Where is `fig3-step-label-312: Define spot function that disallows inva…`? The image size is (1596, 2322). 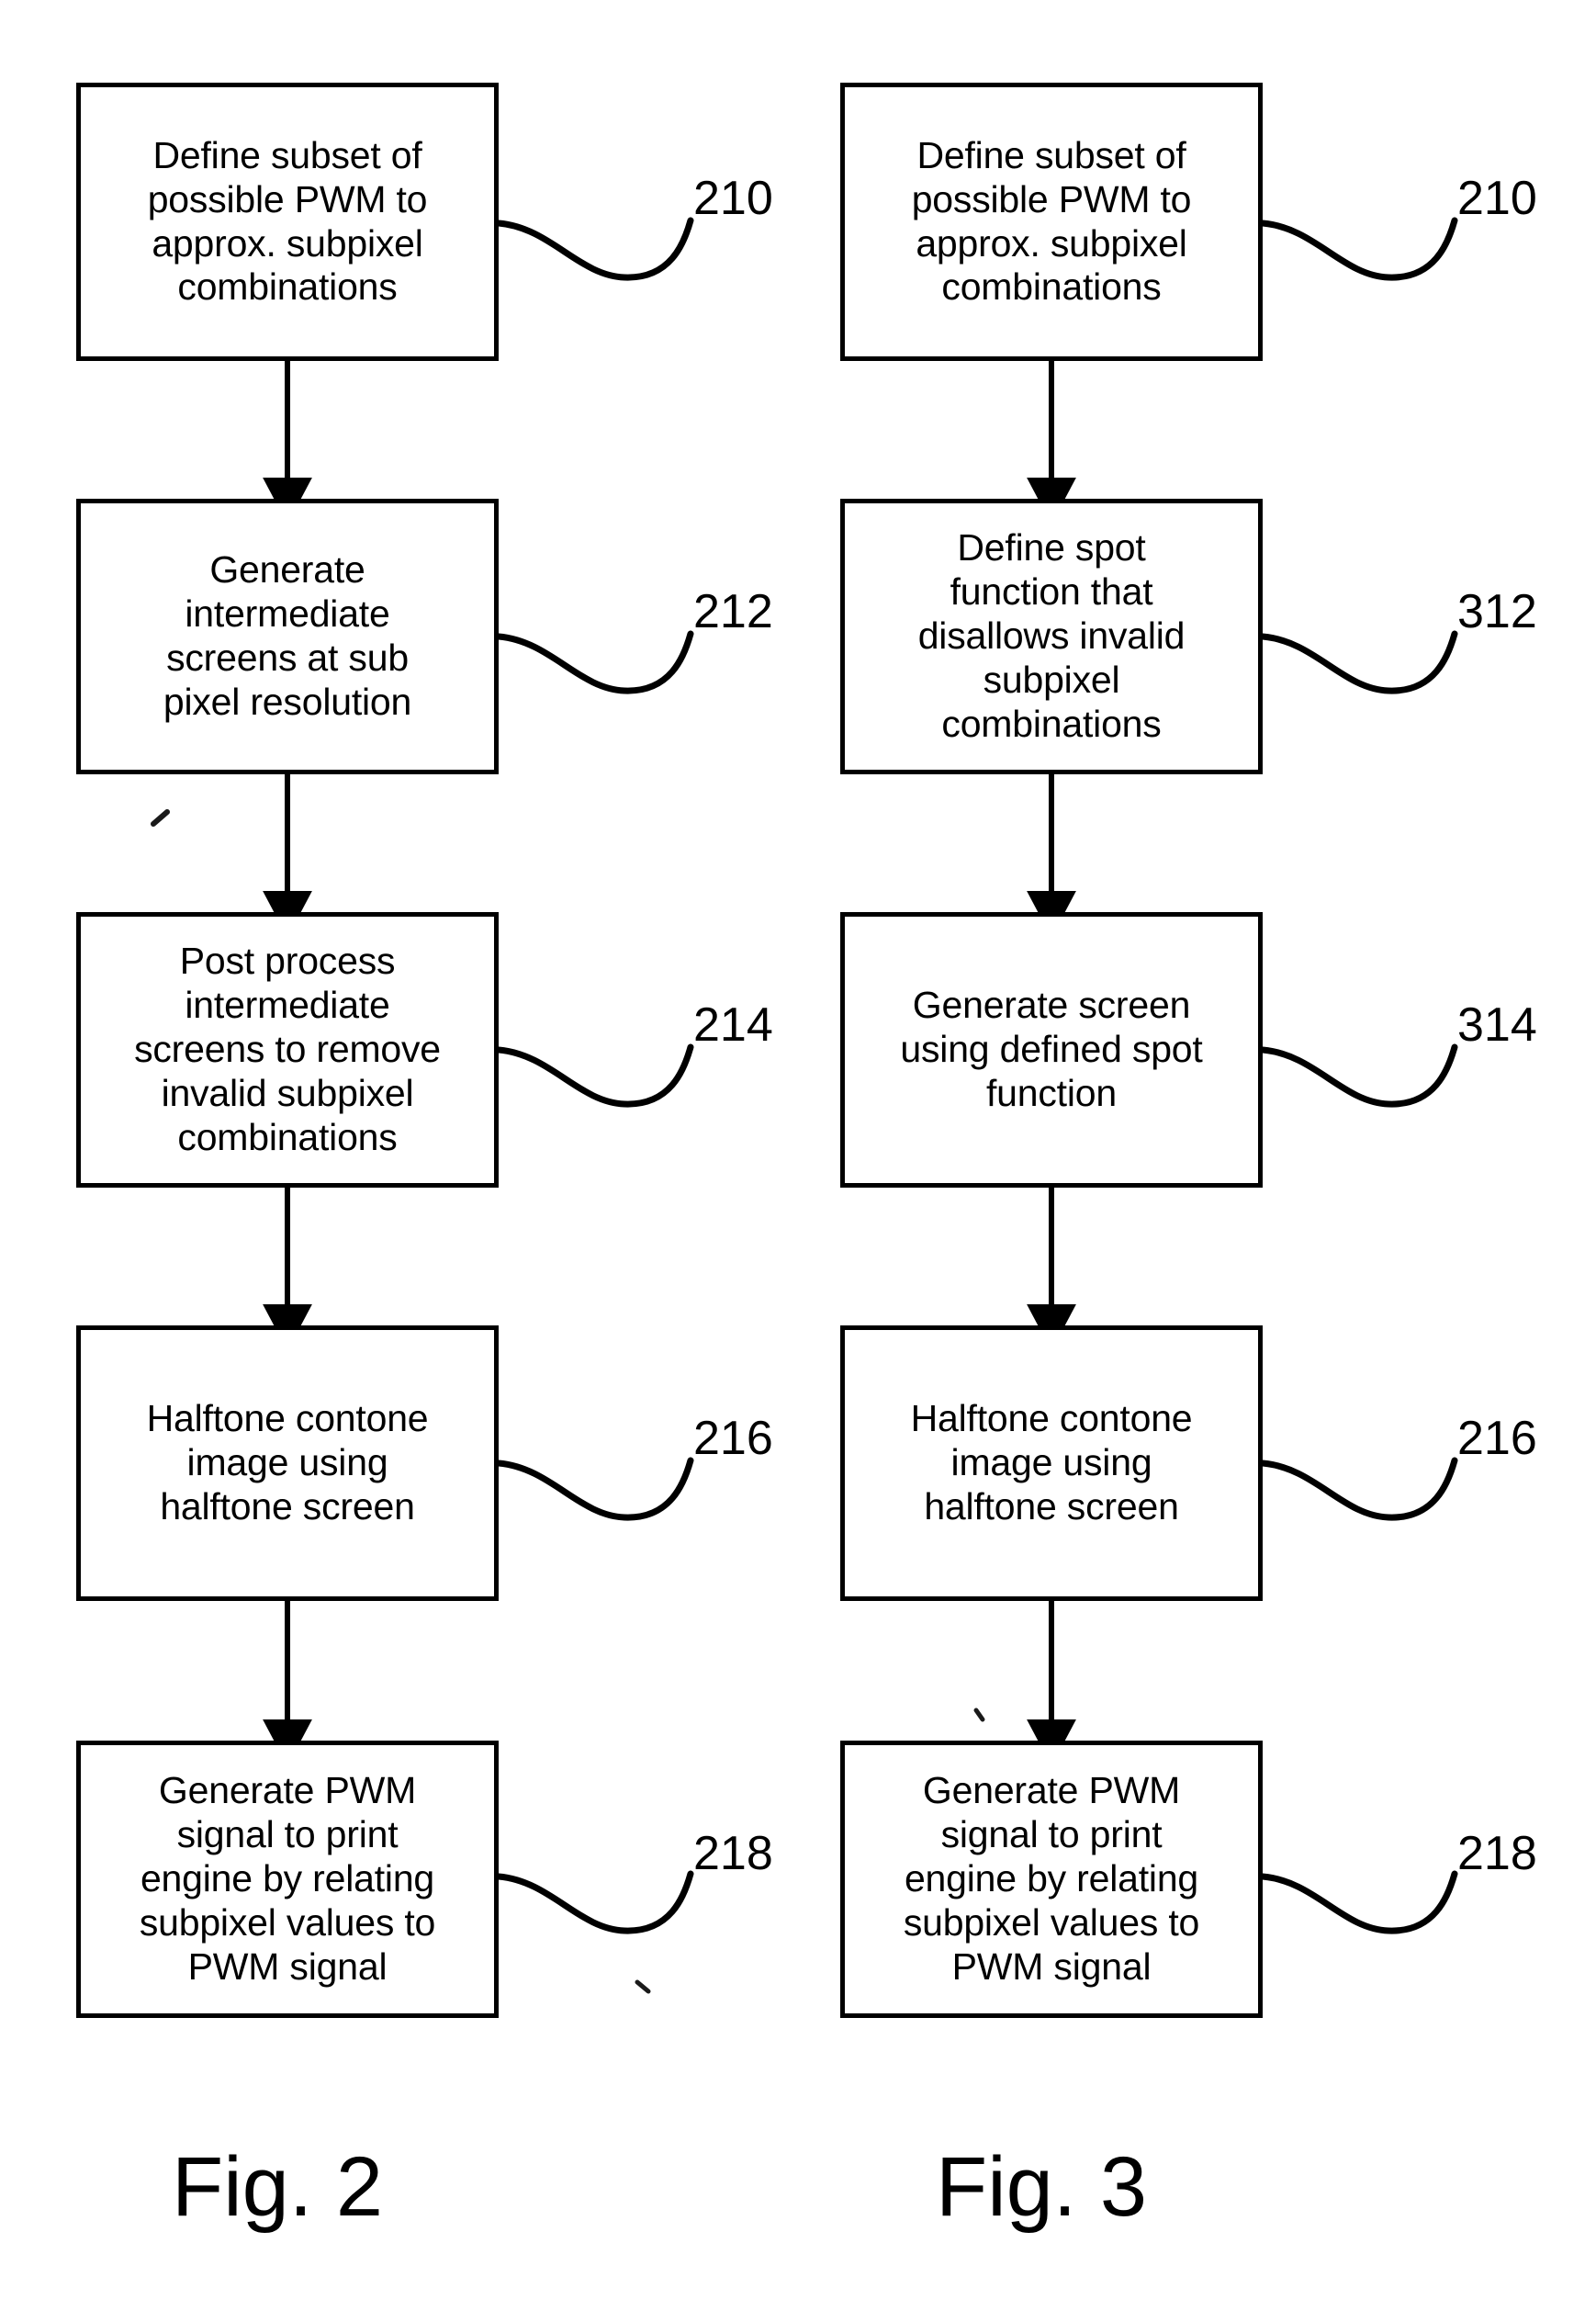
fig3-step-label-312: Define spot function that disallows inva… is located at coordinates (1051, 635).